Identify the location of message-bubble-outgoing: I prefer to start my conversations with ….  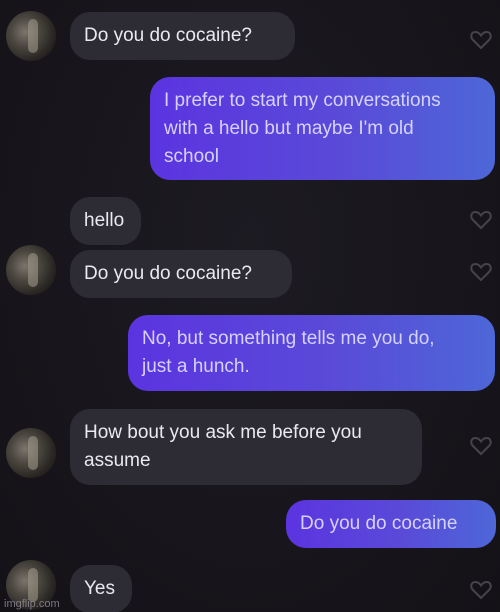
(322, 128).